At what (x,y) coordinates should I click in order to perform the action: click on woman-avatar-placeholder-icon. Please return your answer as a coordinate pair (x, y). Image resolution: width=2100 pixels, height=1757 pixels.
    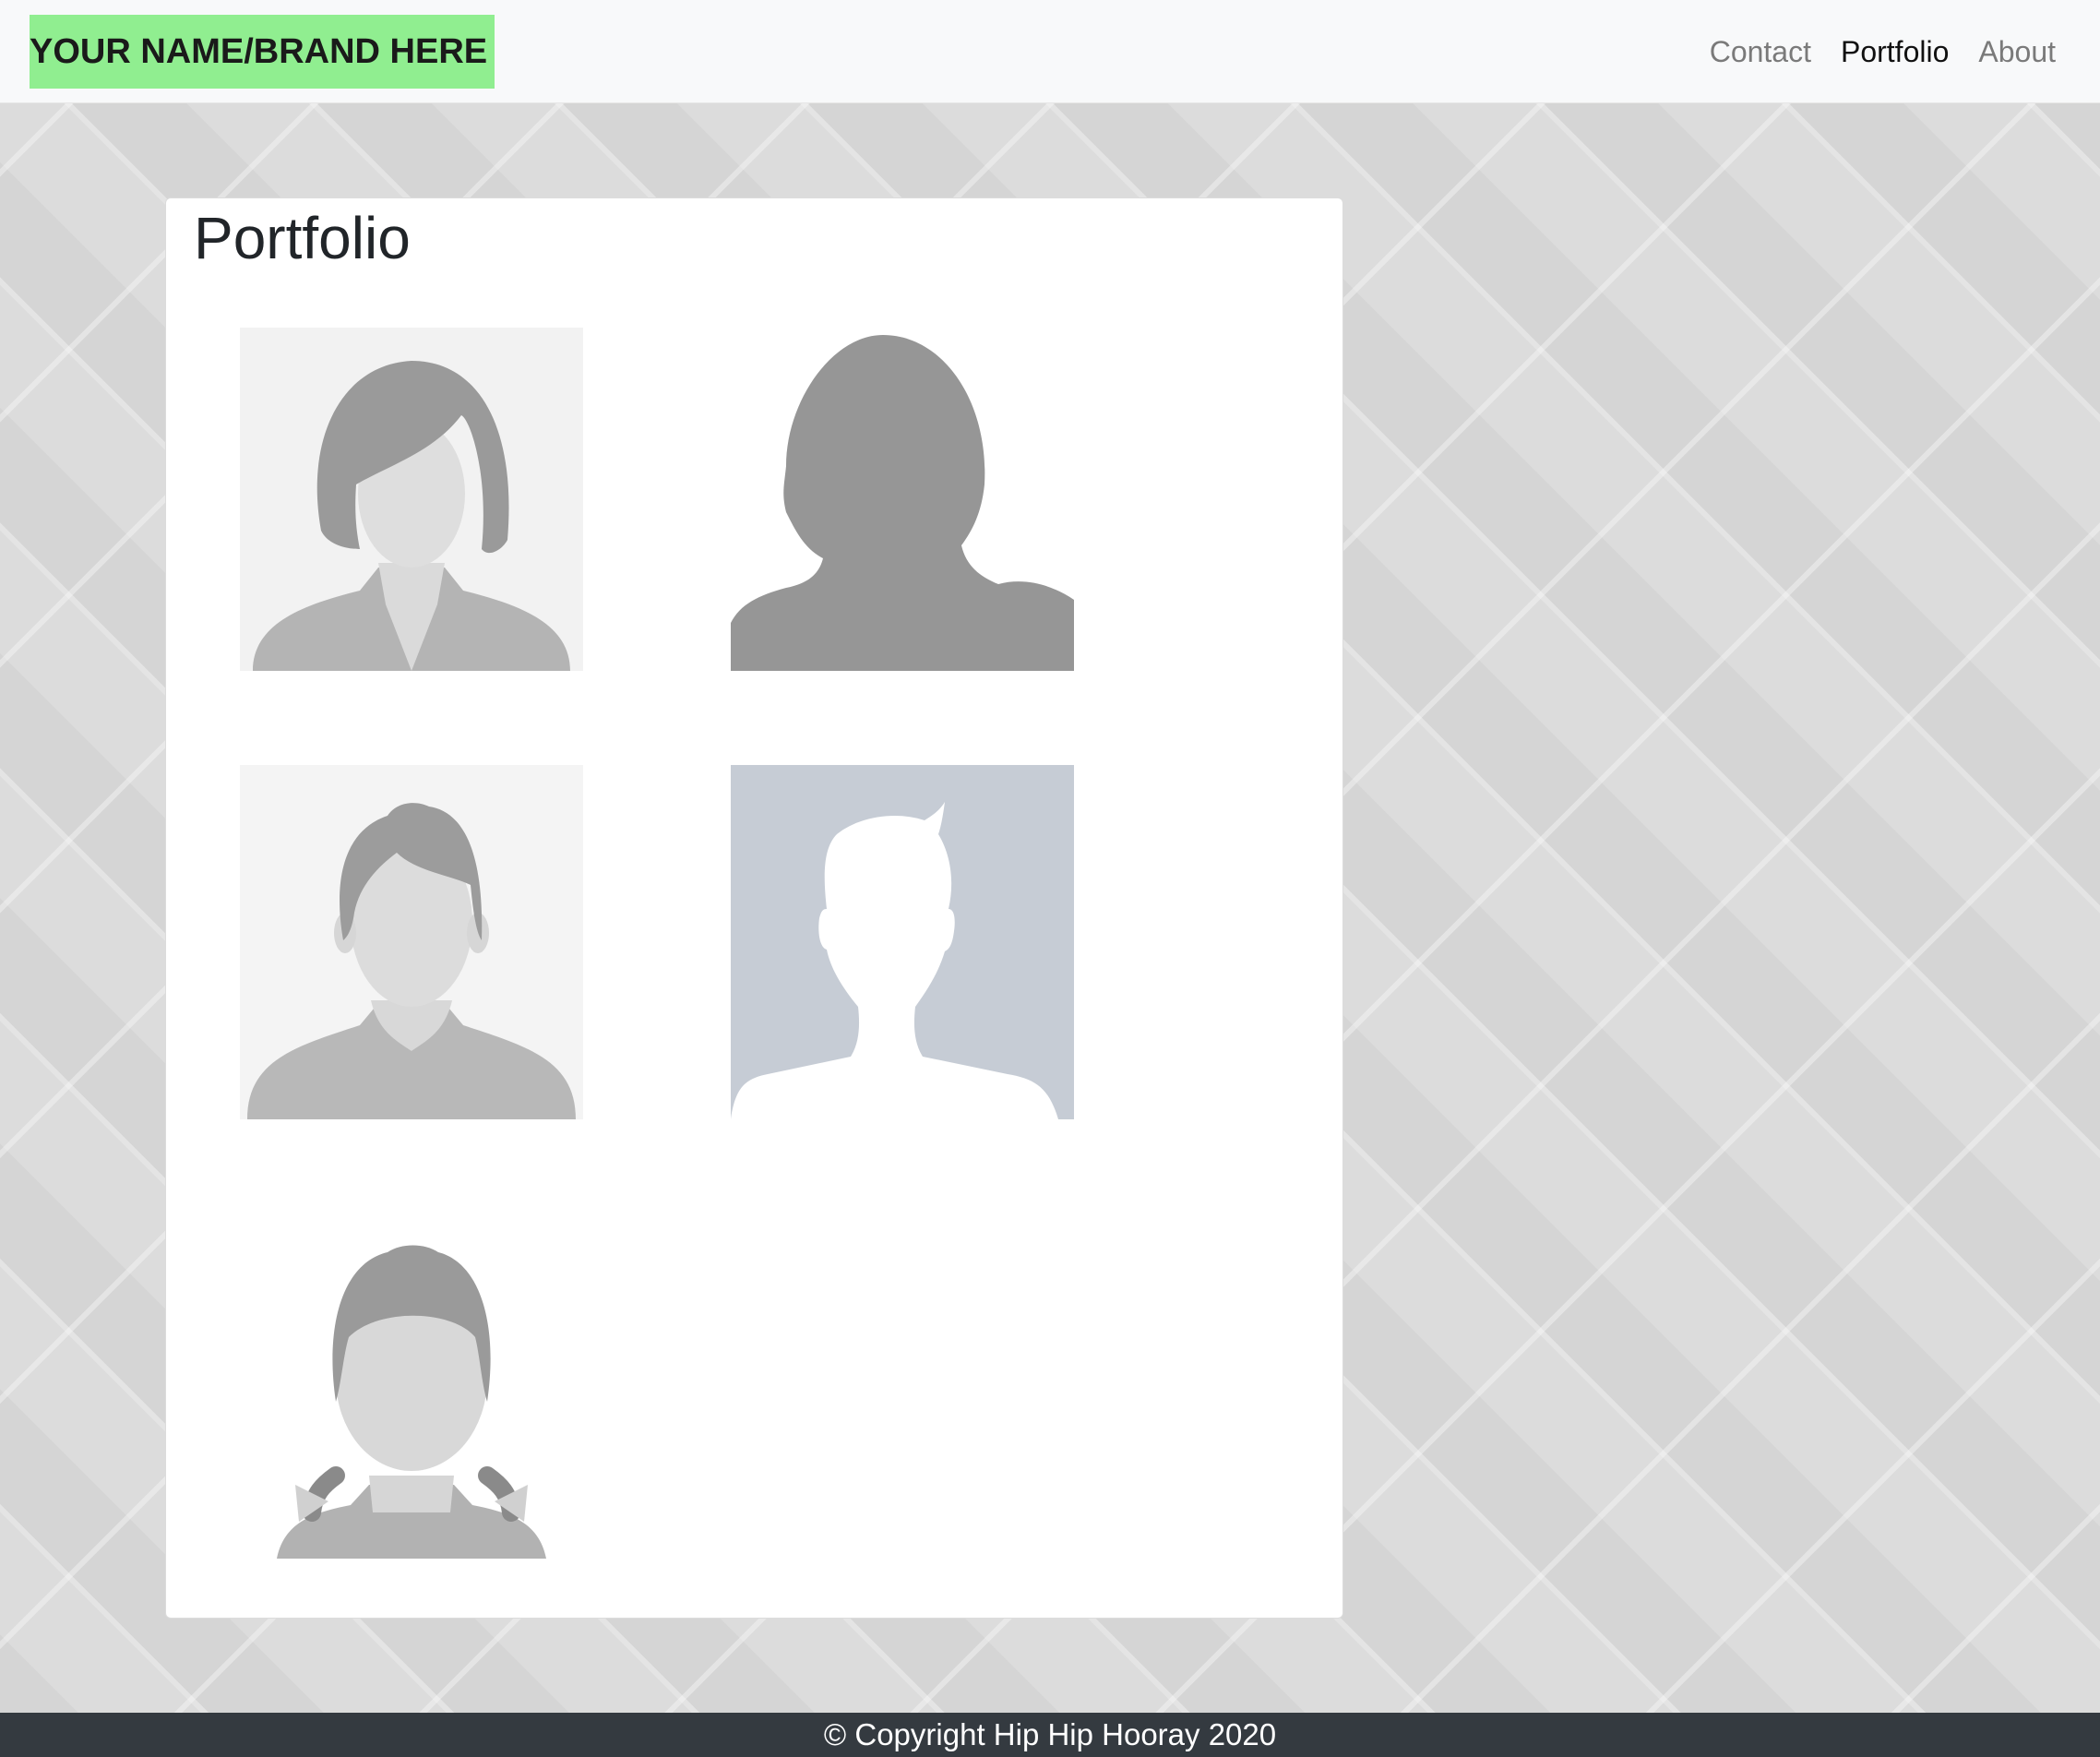
    Looking at the image, I should click on (411, 500).